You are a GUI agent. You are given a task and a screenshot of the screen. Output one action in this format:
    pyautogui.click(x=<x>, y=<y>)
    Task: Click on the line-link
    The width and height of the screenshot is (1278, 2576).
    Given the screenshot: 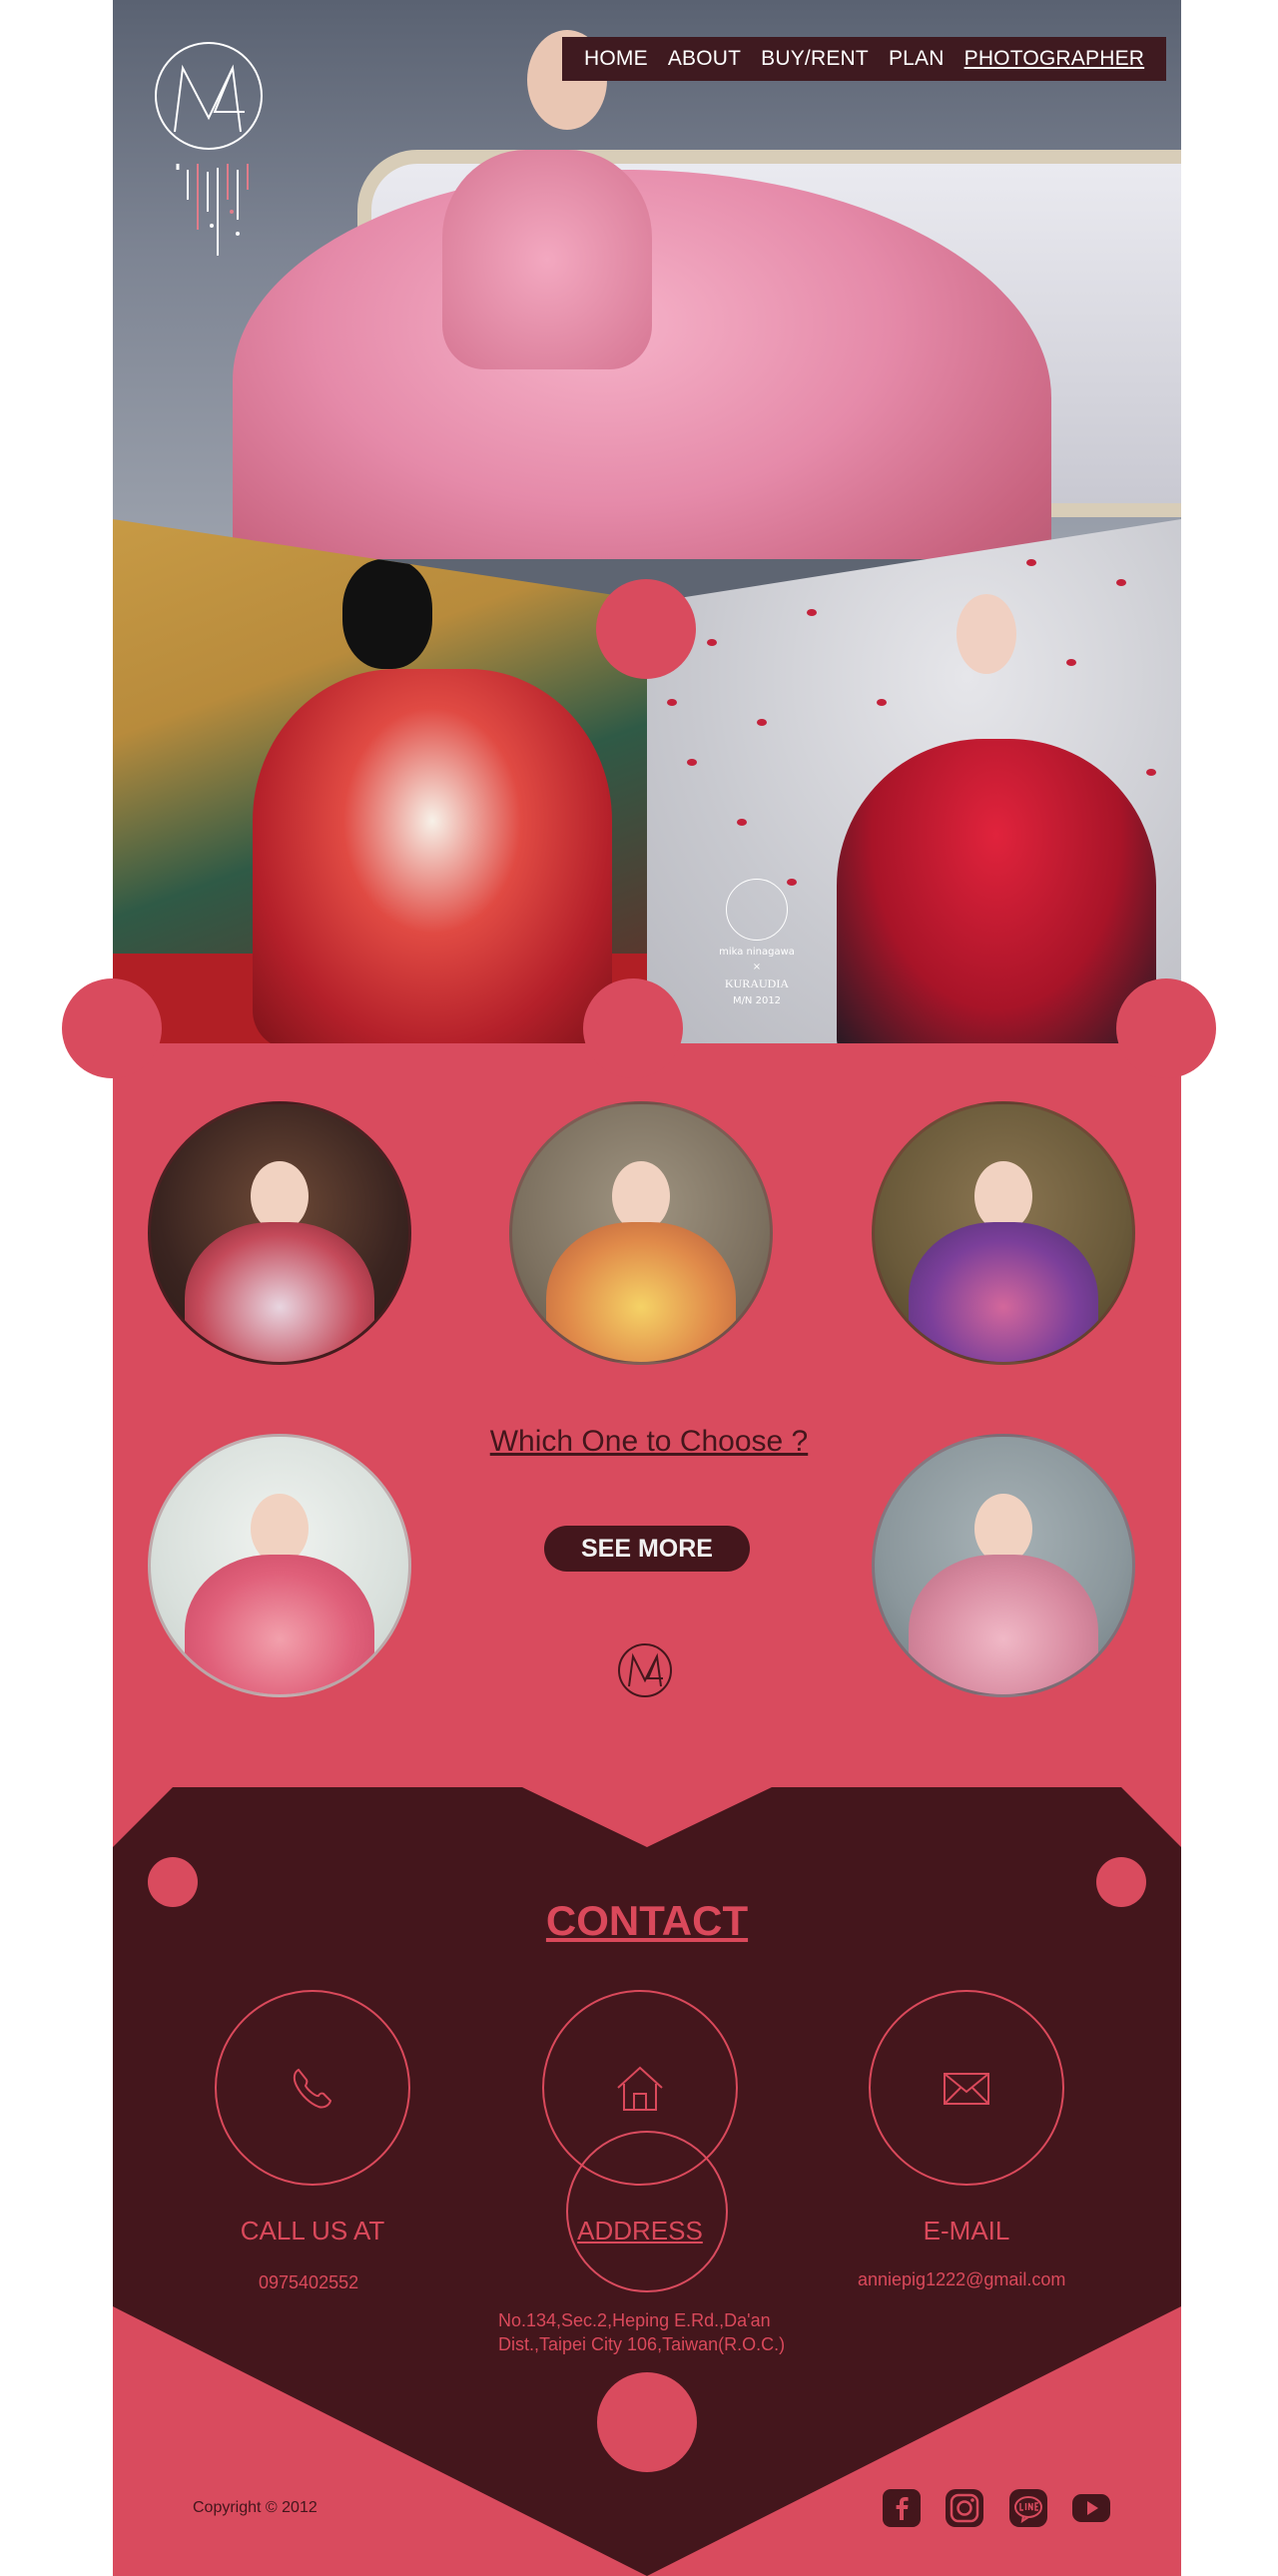 What is the action you would take?
    pyautogui.click(x=1028, y=2508)
    